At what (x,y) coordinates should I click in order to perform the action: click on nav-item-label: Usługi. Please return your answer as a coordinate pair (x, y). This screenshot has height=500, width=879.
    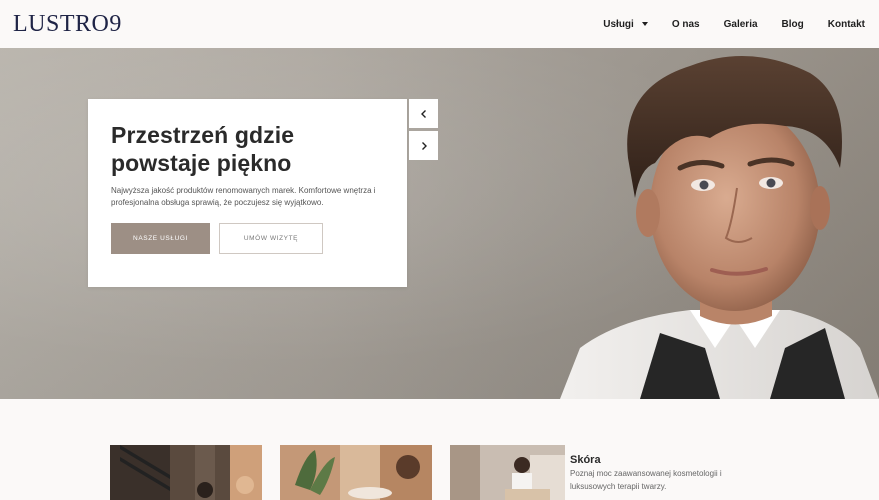
    Looking at the image, I should click on (618, 24).